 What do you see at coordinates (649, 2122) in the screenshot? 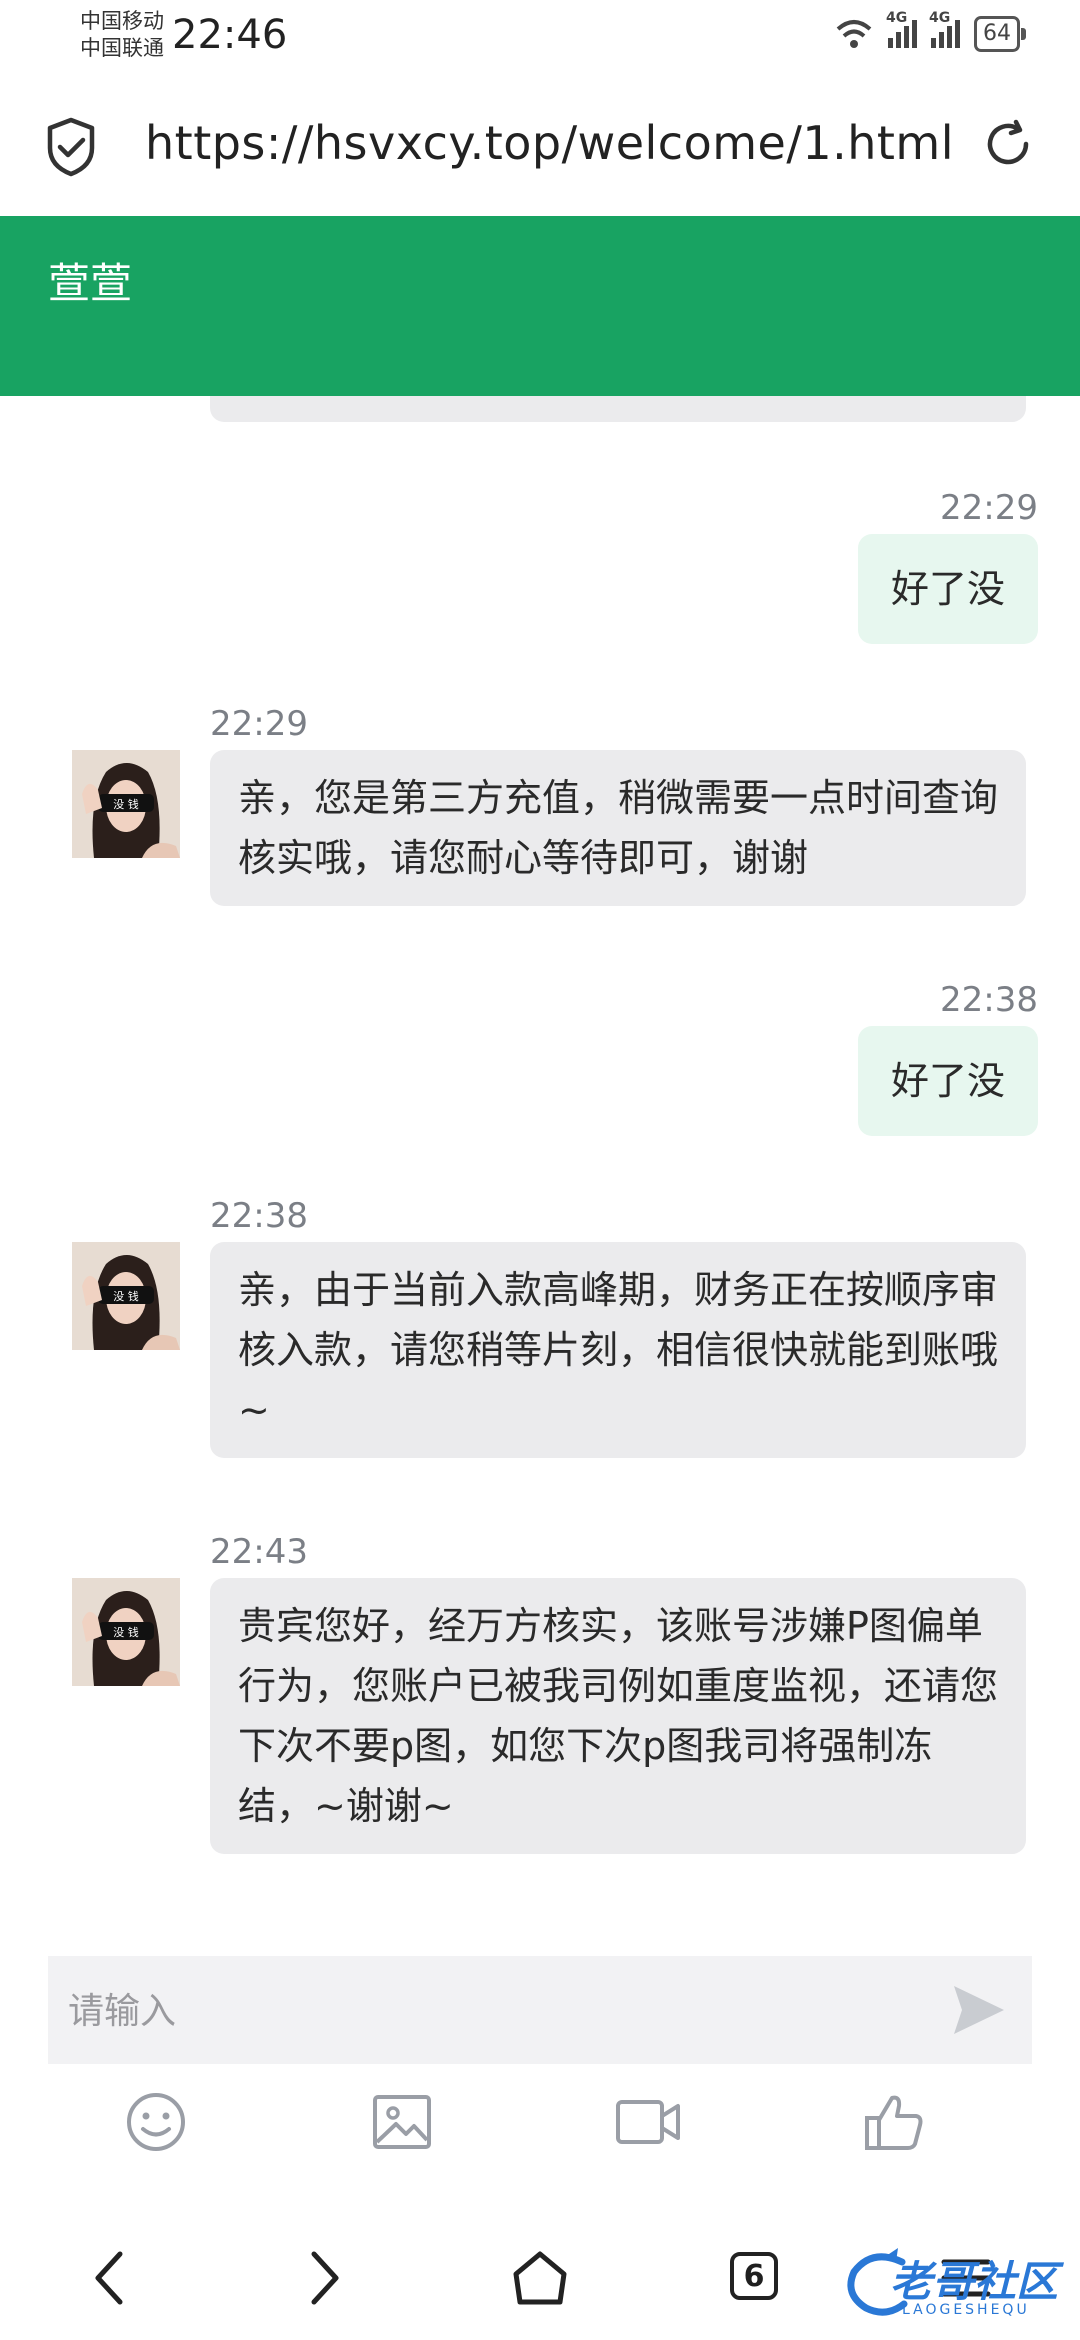
I see `video-icon` at bounding box center [649, 2122].